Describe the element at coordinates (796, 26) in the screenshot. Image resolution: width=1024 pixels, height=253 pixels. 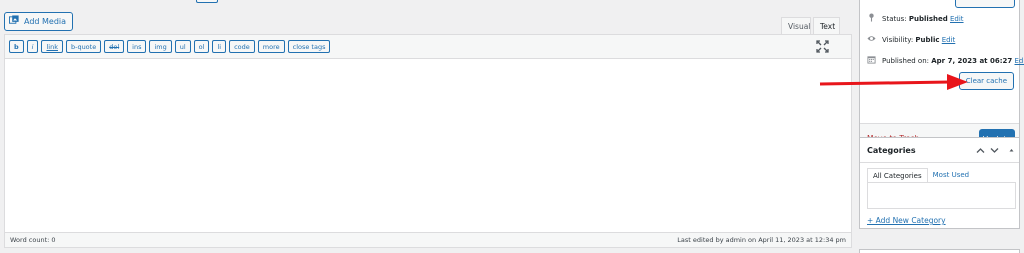
I see `tab-visual: Visual` at that location.